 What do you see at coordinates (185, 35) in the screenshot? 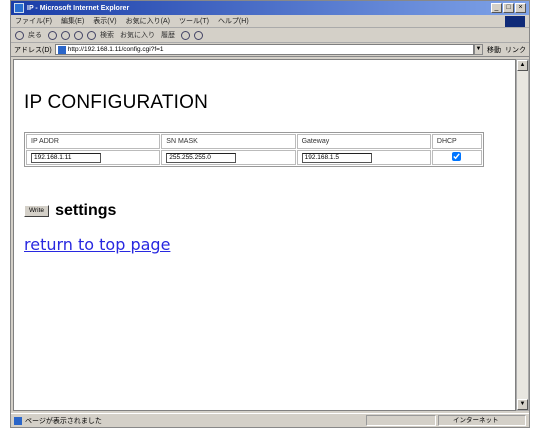
I see `mail-icon` at bounding box center [185, 35].